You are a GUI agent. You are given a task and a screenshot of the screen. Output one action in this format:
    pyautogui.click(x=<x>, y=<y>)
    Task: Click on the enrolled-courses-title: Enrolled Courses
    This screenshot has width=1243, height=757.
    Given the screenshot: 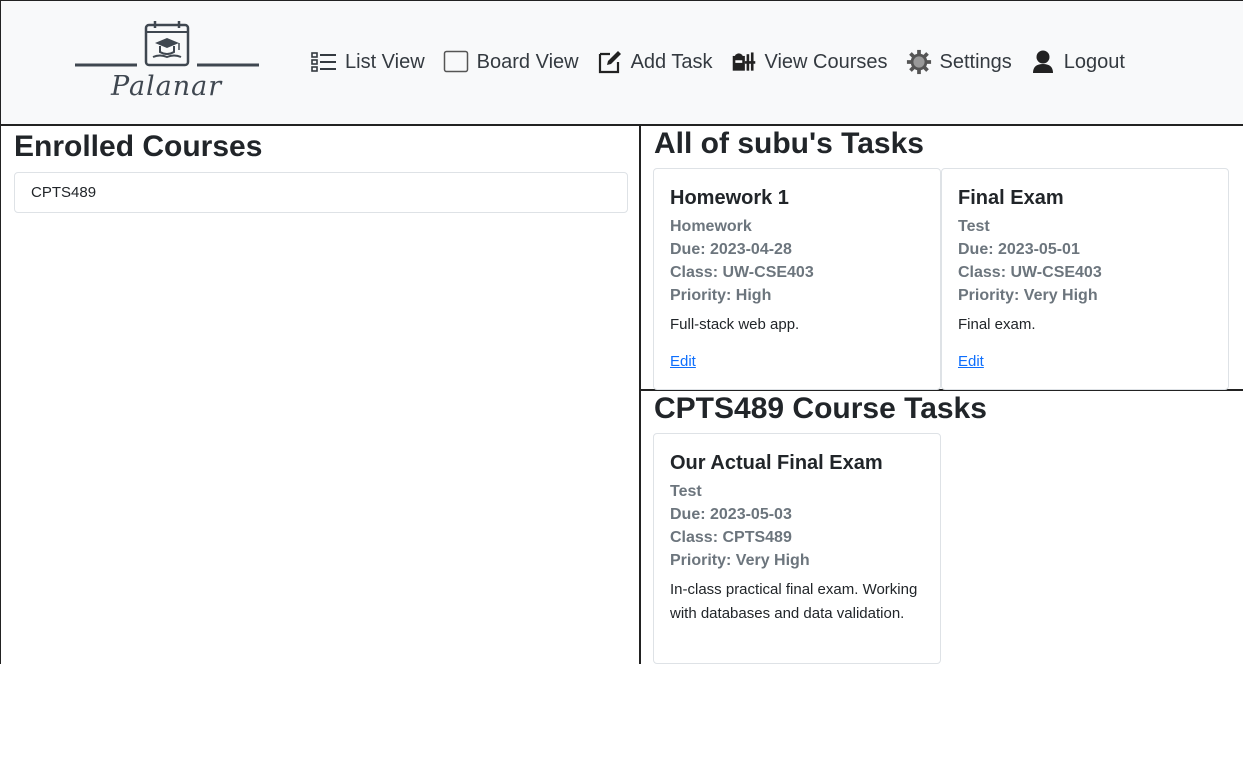 What is the action you would take?
    pyautogui.click(x=138, y=146)
    